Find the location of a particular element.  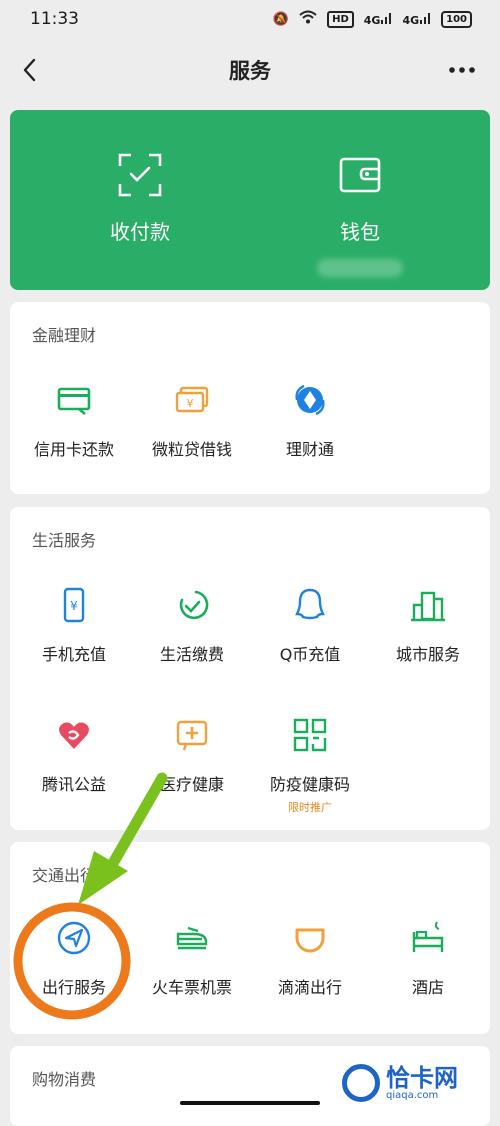

phone-topup-icon: ¥ is located at coordinates (74, 605).